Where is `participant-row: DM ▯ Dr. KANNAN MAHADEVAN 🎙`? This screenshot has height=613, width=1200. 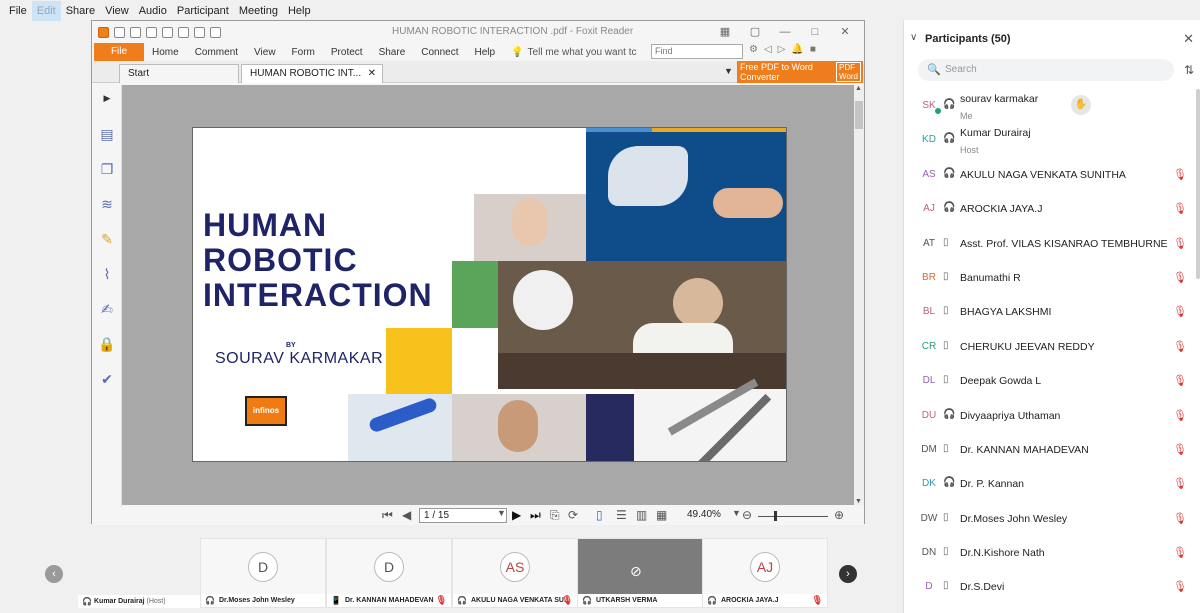
participant-row: DM ▯ Dr. KANNAN MAHADEVAN 🎙 is located at coordinates (1052, 450).